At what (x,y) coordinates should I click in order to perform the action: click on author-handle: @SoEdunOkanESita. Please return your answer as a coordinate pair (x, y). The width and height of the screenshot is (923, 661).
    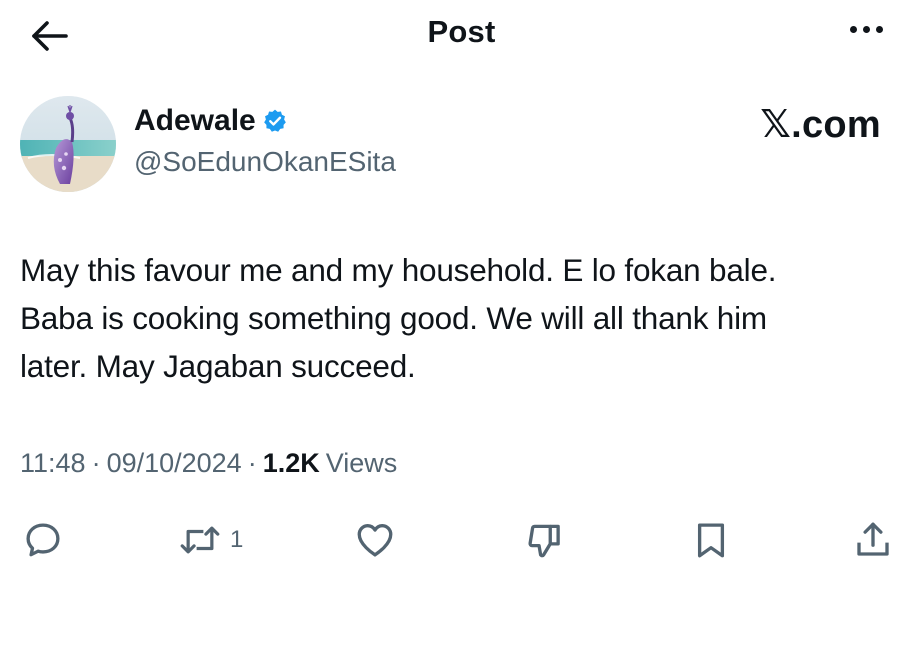
    Looking at the image, I should click on (265, 162).